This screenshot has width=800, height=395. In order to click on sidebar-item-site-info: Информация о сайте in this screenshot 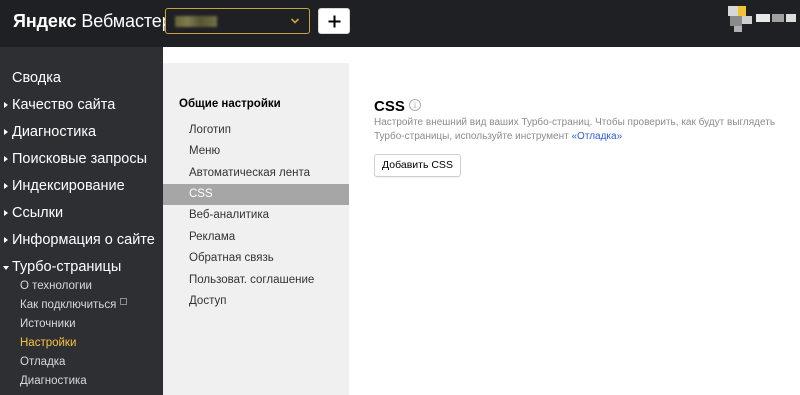, I will do `click(81, 242)`.